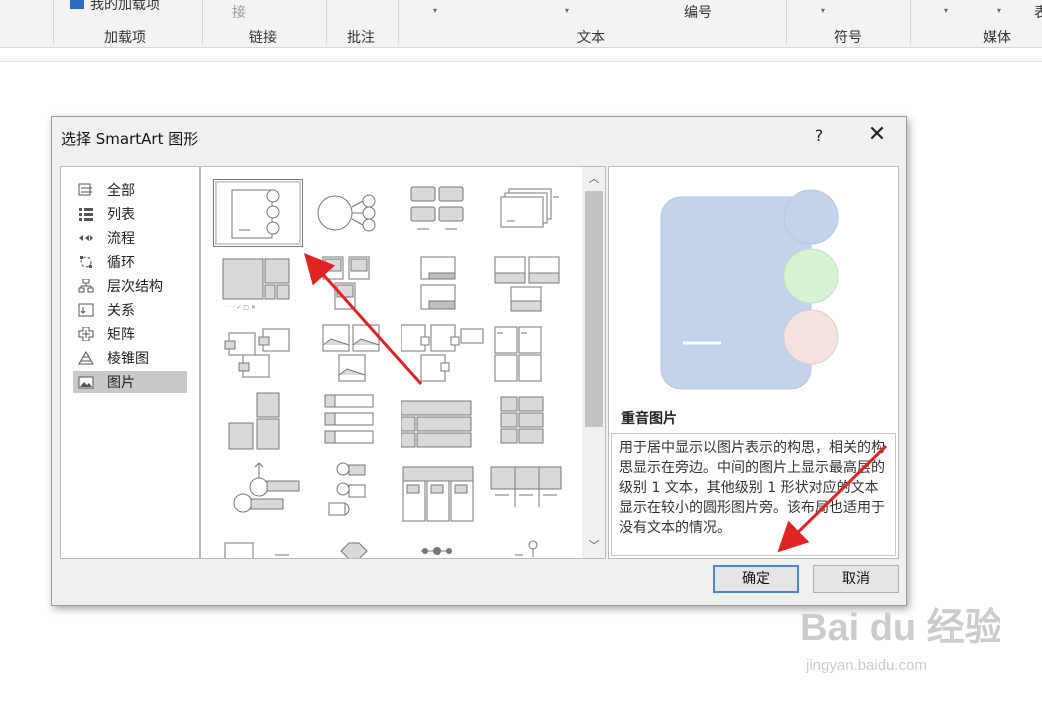 The width and height of the screenshot is (1042, 706). I want to click on all-icon, so click(86, 190).